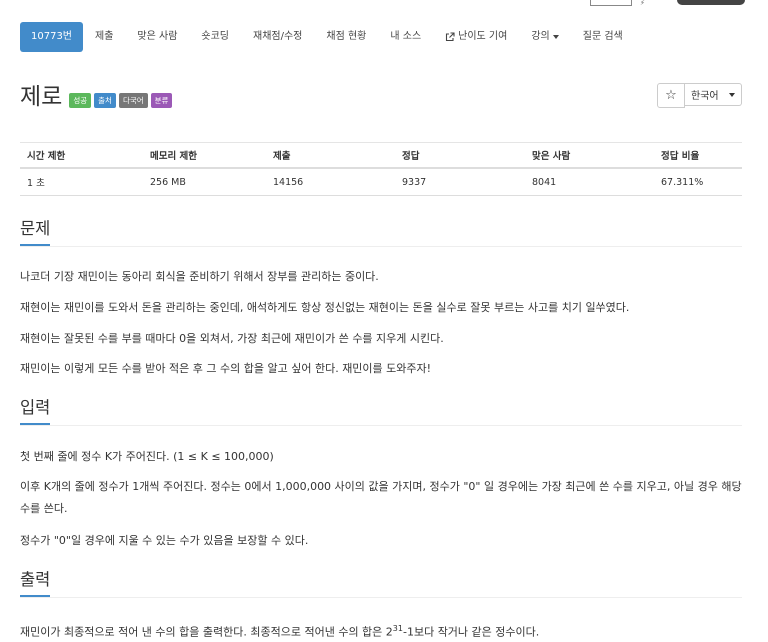 The image size is (768, 642). I want to click on header-submissions: 제출, so click(330, 155).